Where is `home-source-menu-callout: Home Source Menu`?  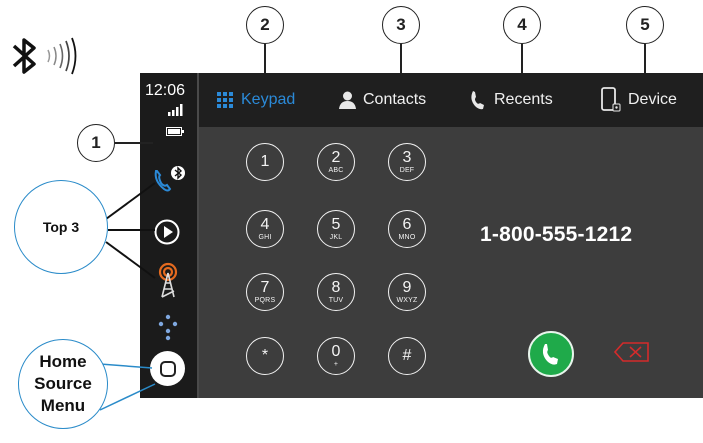
home-source-menu-callout: Home Source Menu is located at coordinates (63, 384).